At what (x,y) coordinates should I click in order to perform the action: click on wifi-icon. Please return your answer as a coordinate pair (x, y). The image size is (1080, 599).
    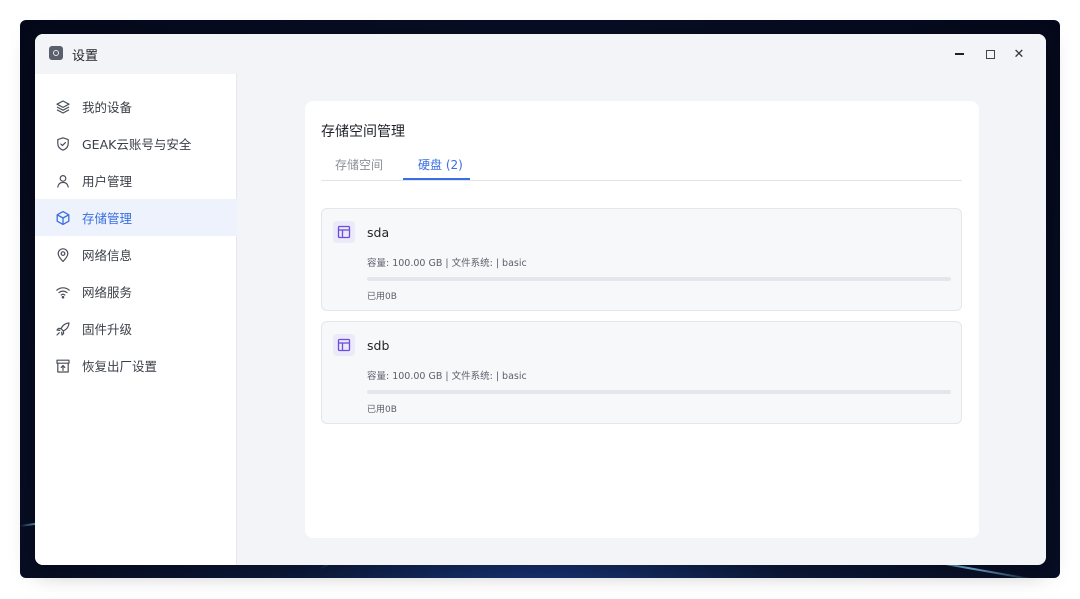
    Looking at the image, I should click on (63, 292).